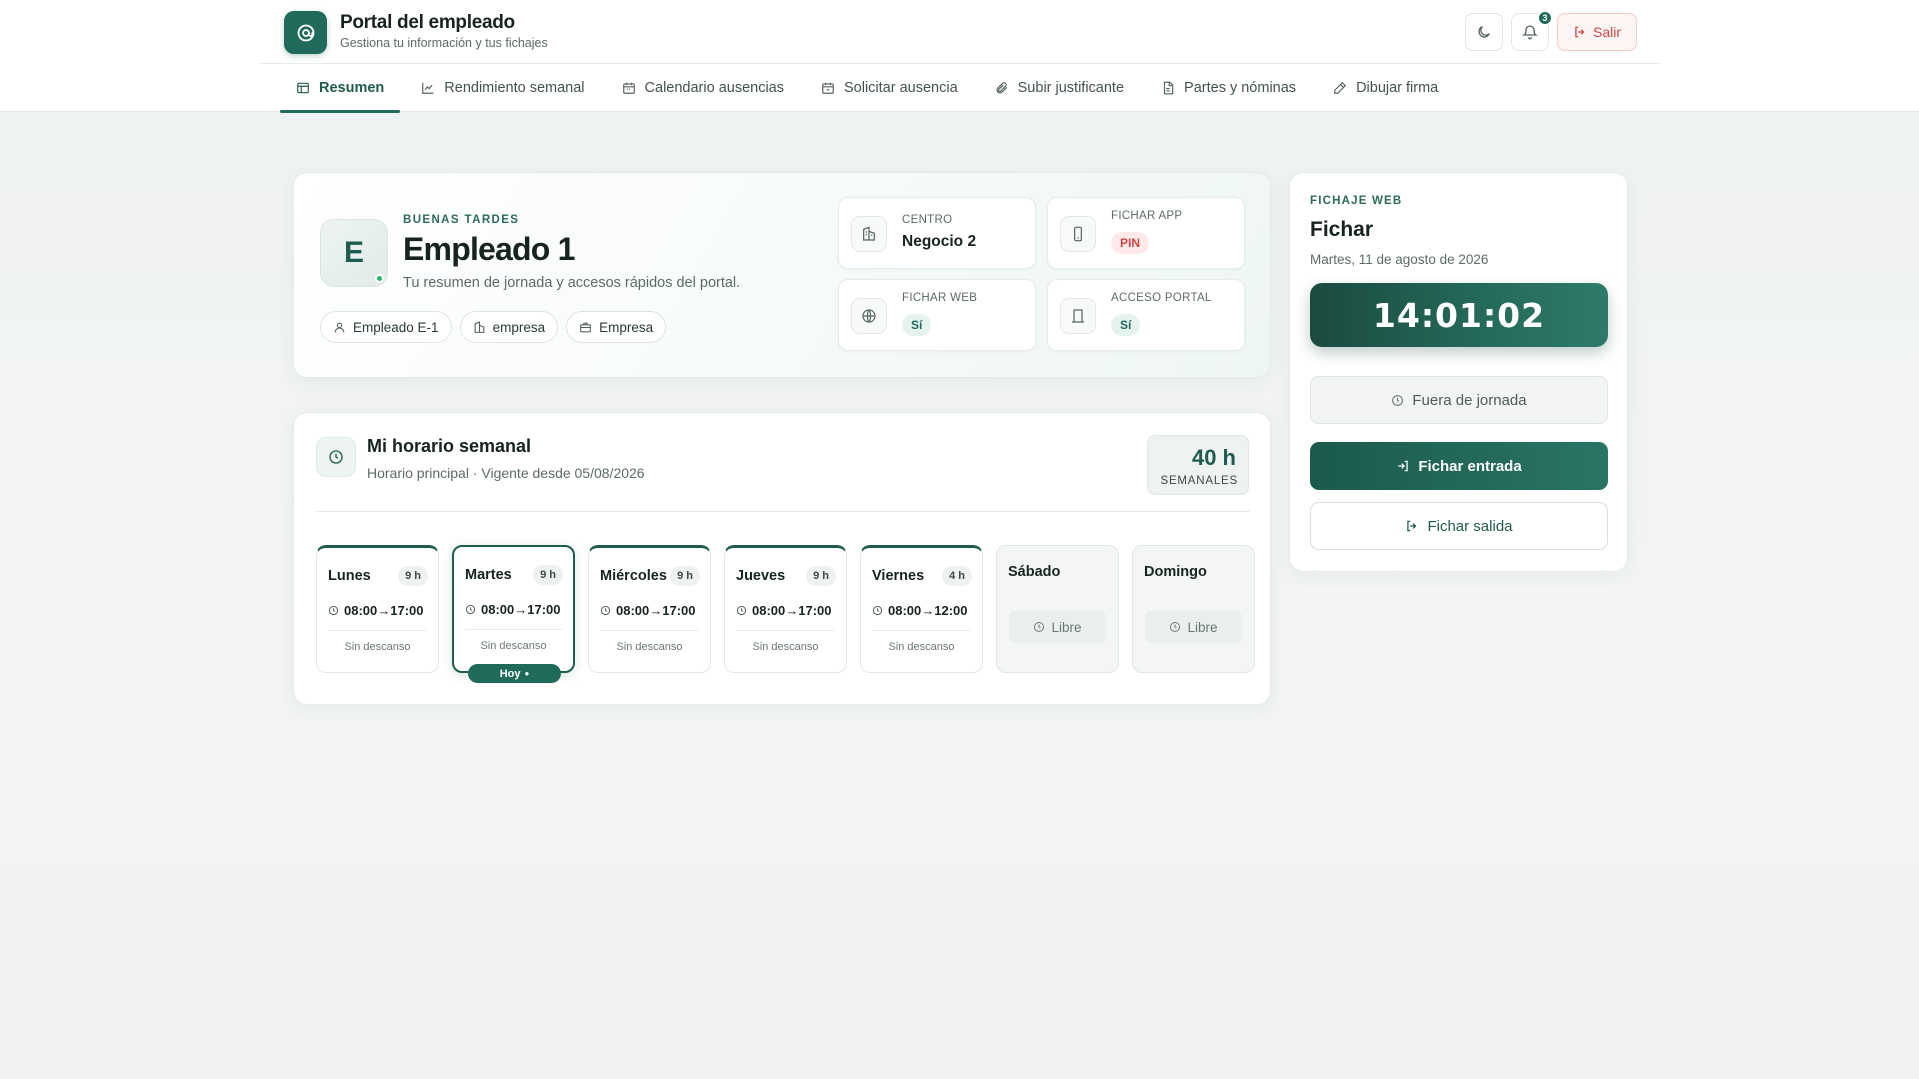  Describe the element at coordinates (1078, 316) in the screenshot. I see `door-icon` at that location.